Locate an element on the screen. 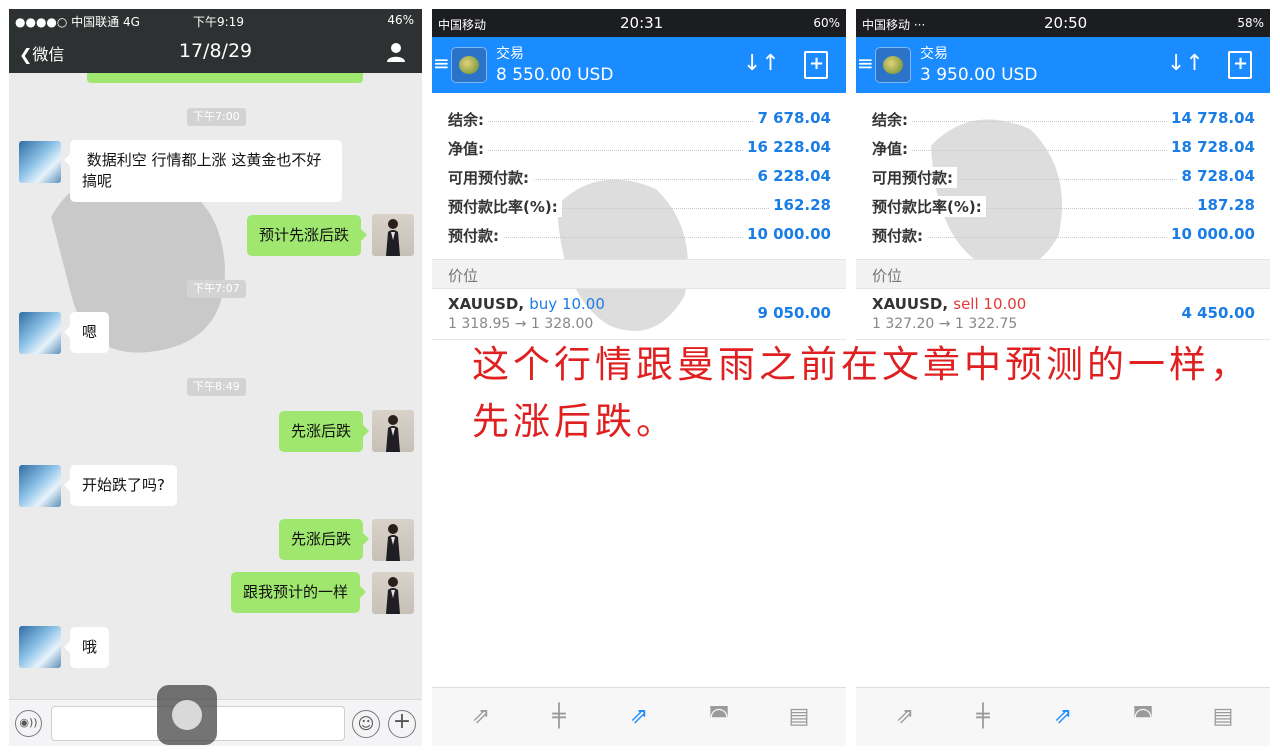 The image size is (1280, 756). position-symbol: XAUUSD, sell 10.00 is located at coordinates (949, 304).